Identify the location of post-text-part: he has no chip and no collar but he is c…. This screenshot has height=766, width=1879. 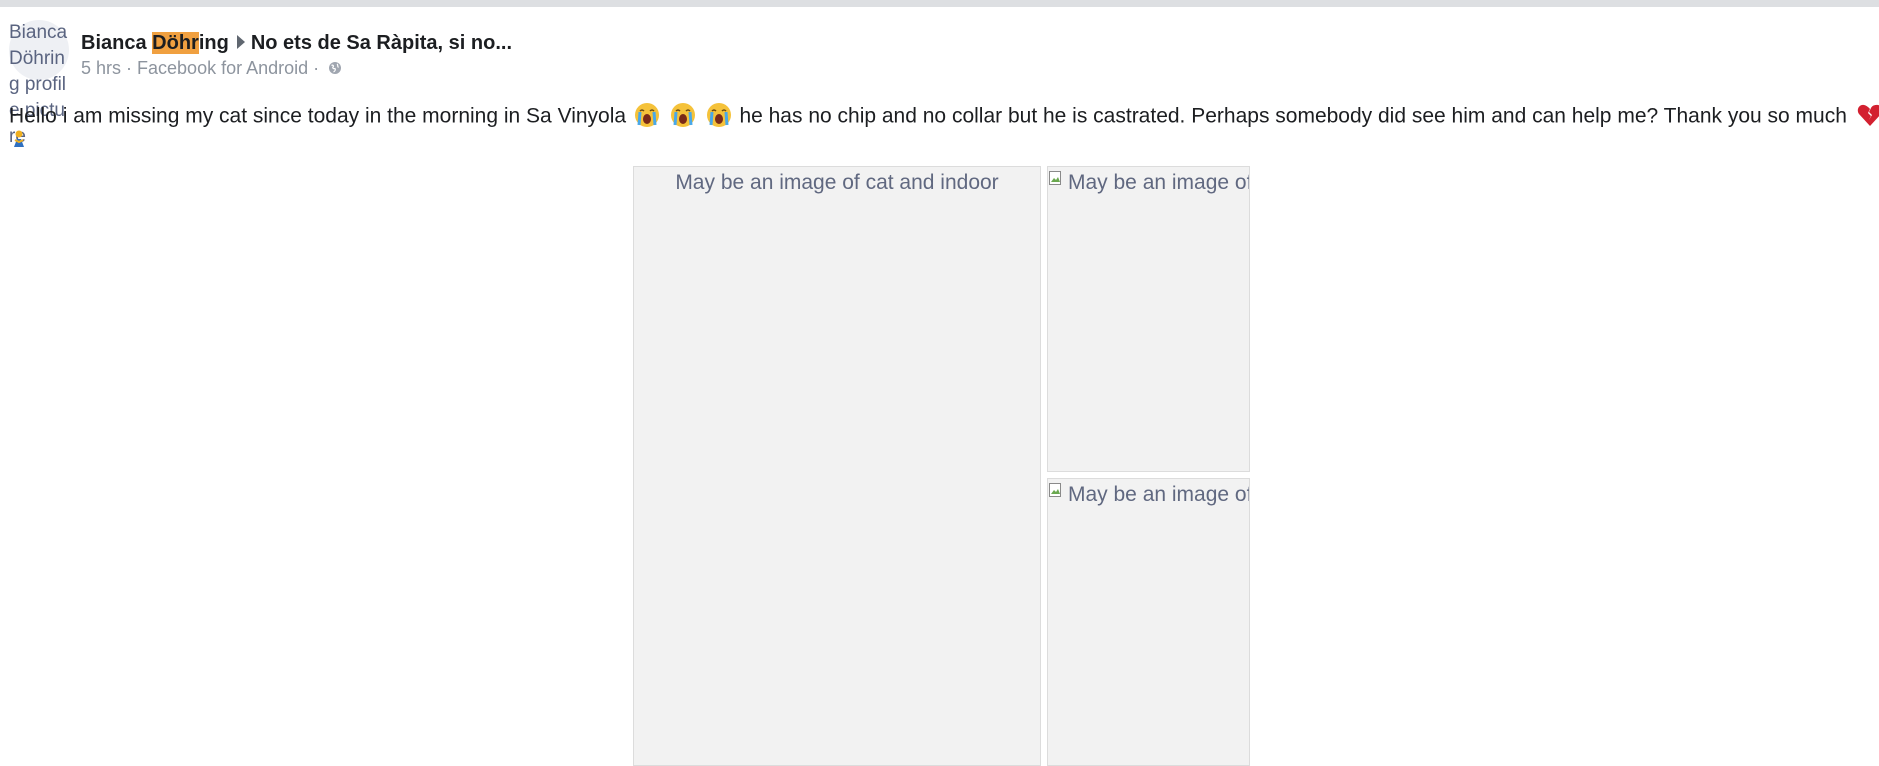
(1293, 116).